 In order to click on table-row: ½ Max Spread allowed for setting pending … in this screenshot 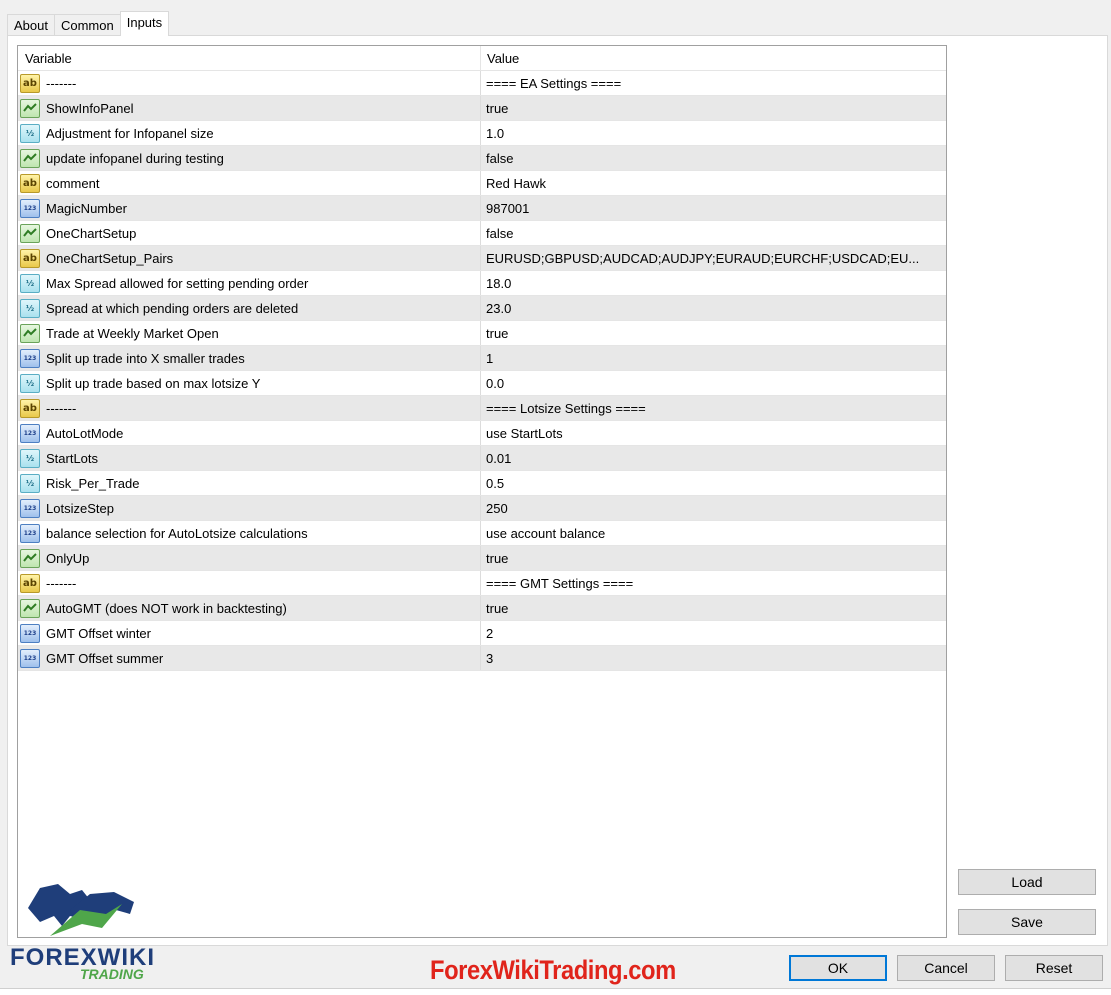, I will do `click(482, 283)`.